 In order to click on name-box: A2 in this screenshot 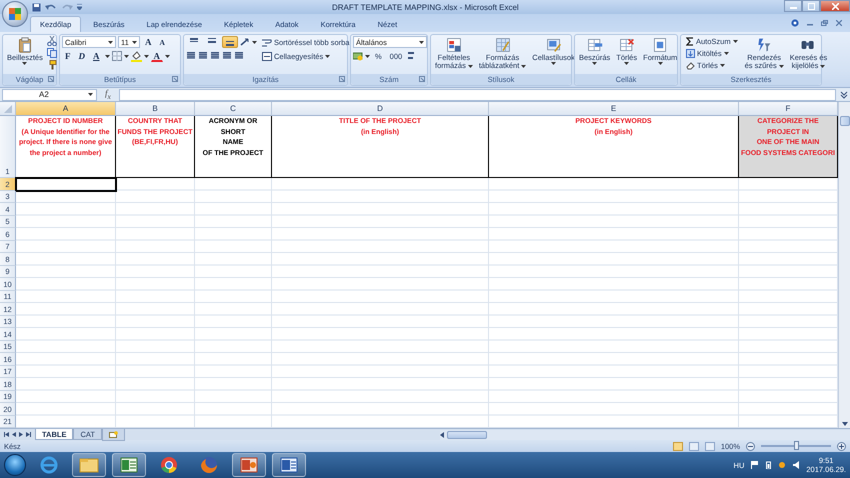, I will do `click(49, 94)`.